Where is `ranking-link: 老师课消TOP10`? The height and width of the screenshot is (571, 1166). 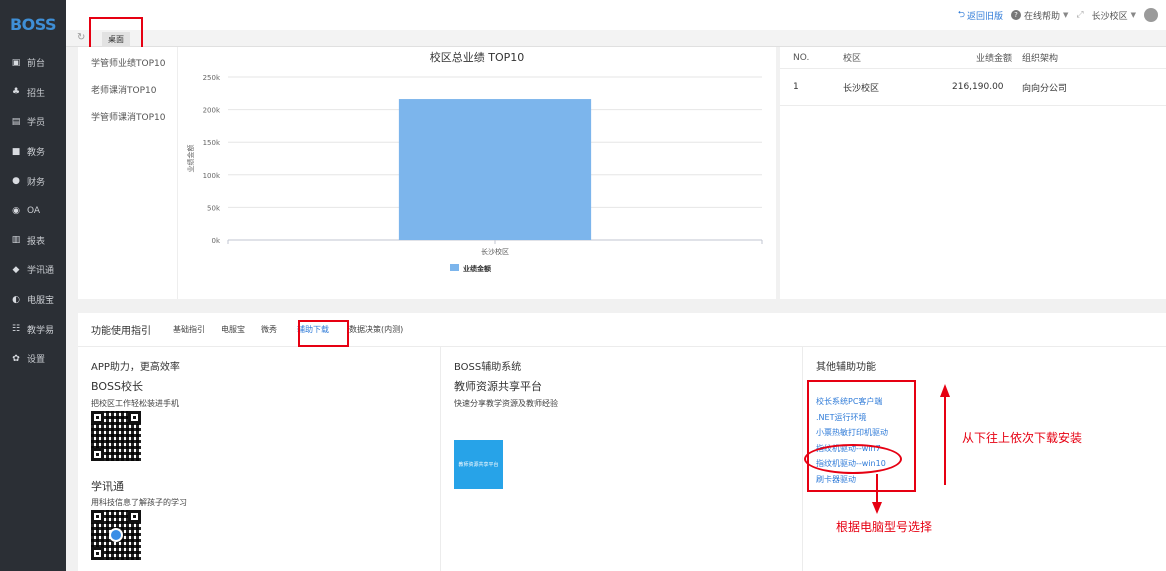
ranking-link: 老师课消TOP10 is located at coordinates (127, 91).